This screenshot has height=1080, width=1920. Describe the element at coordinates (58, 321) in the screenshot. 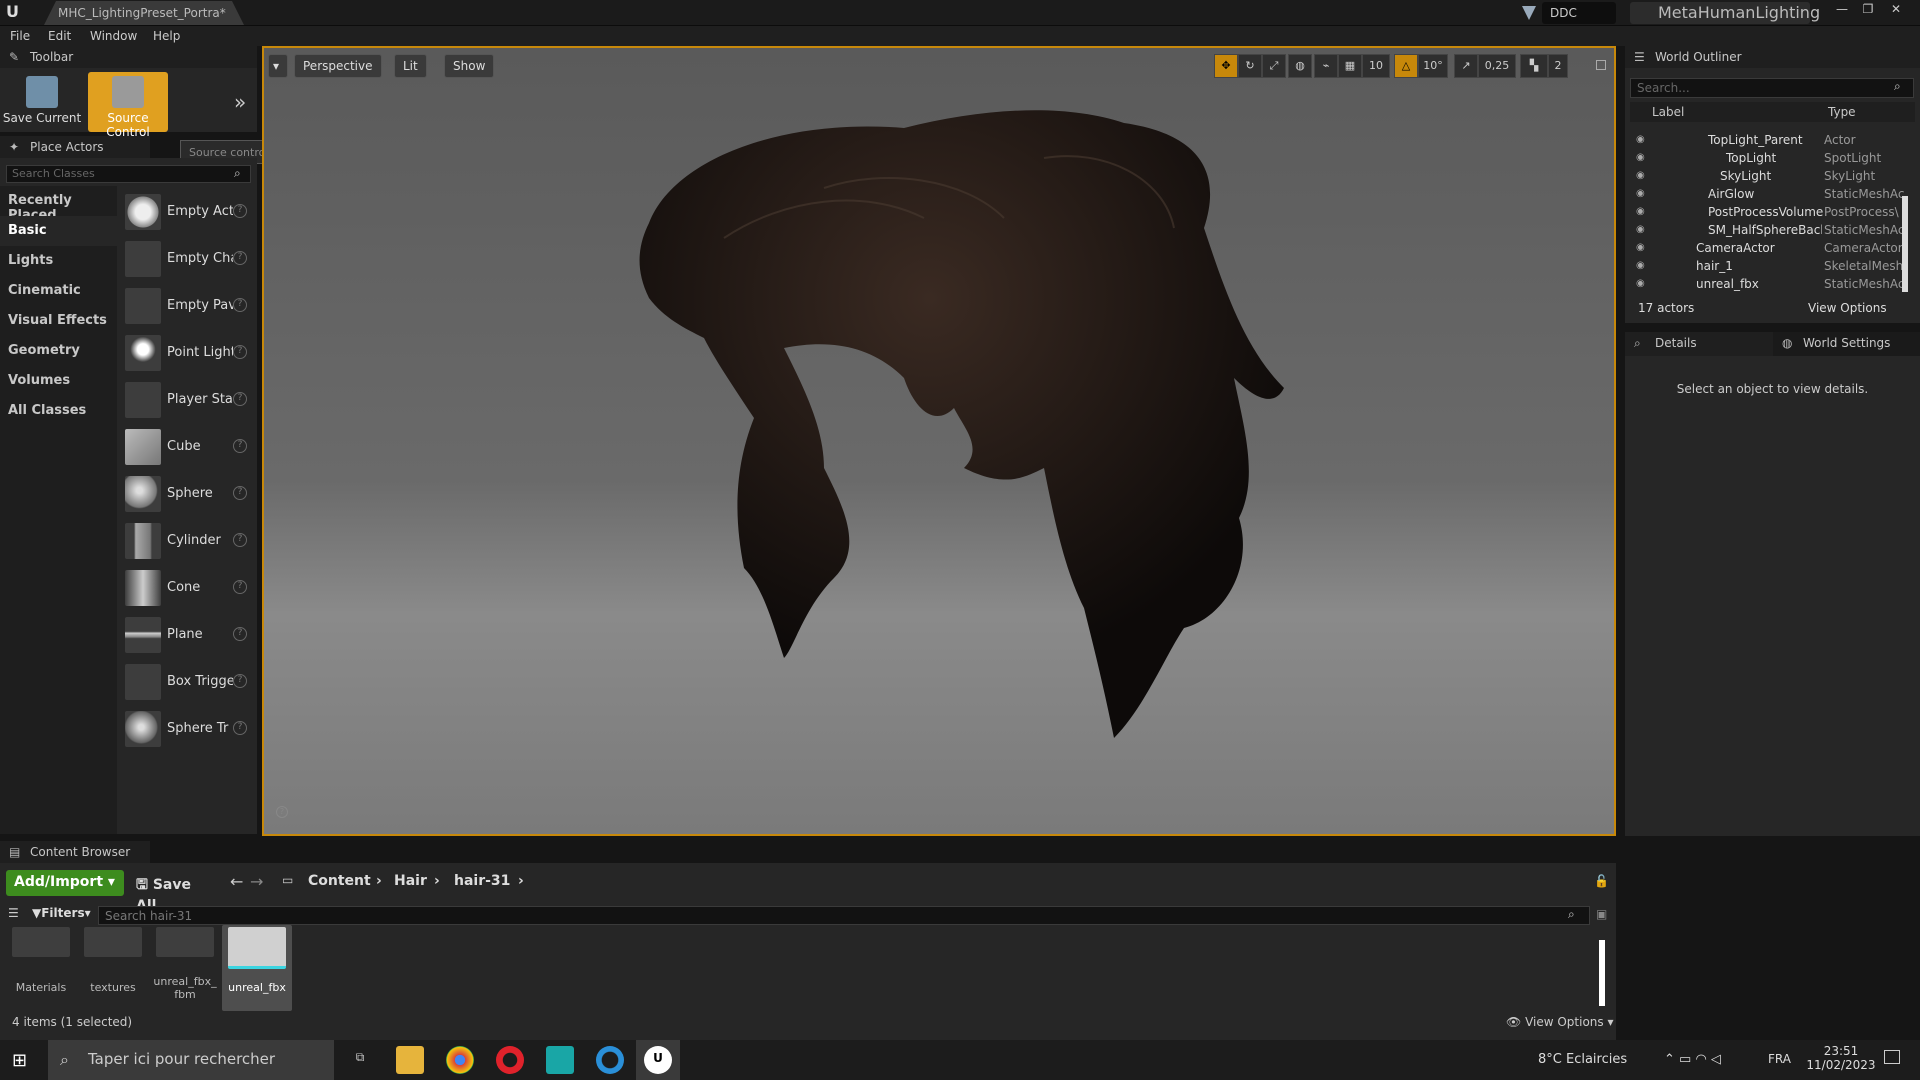

I see `category-visual-effects: Visual Effects` at that location.